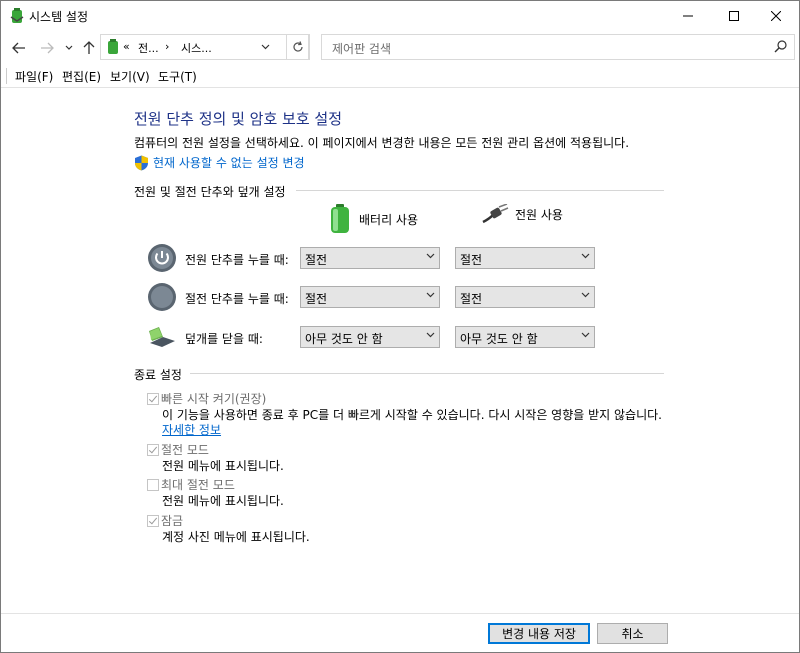  Describe the element at coordinates (389, 219) in the screenshot. I see `battery-column-label: 배터리 사용` at that location.